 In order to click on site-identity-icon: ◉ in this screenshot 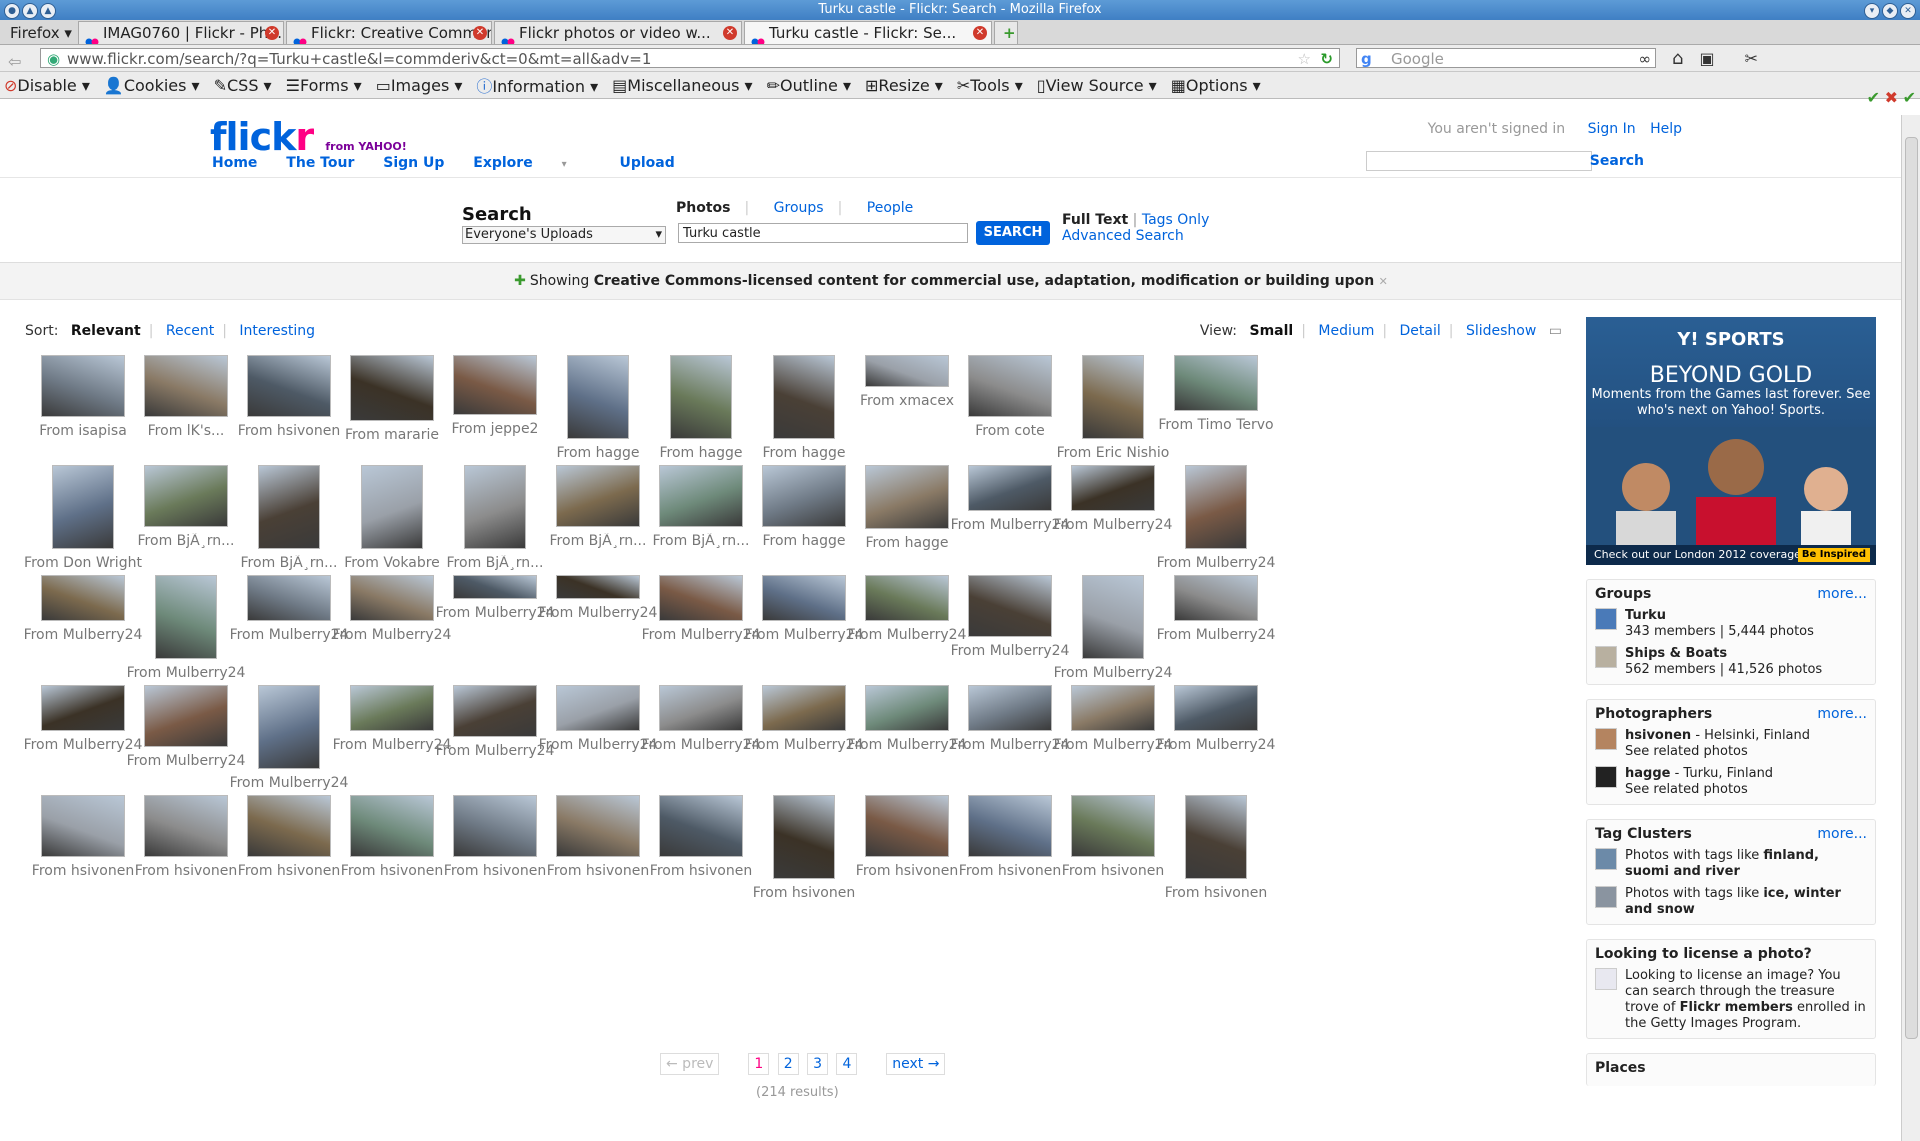, I will do `click(53, 59)`.